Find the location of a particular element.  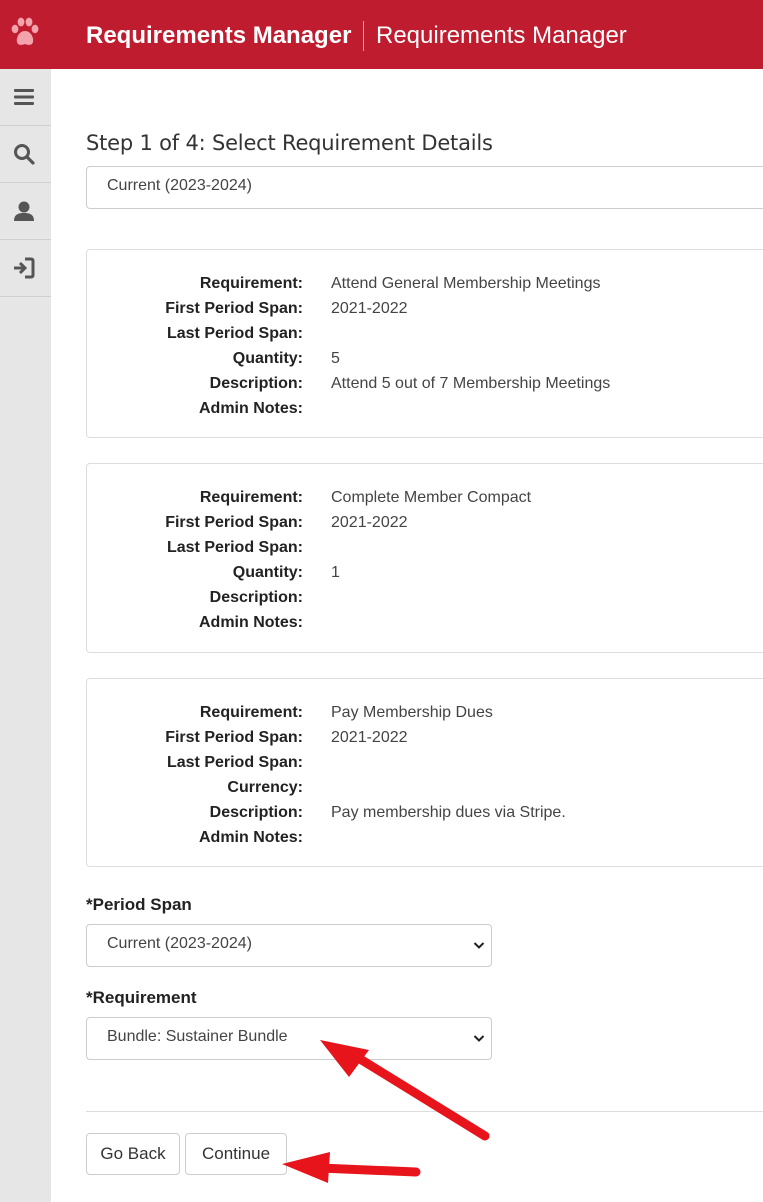

sidebar-sign-in-button is located at coordinates (25, 268).